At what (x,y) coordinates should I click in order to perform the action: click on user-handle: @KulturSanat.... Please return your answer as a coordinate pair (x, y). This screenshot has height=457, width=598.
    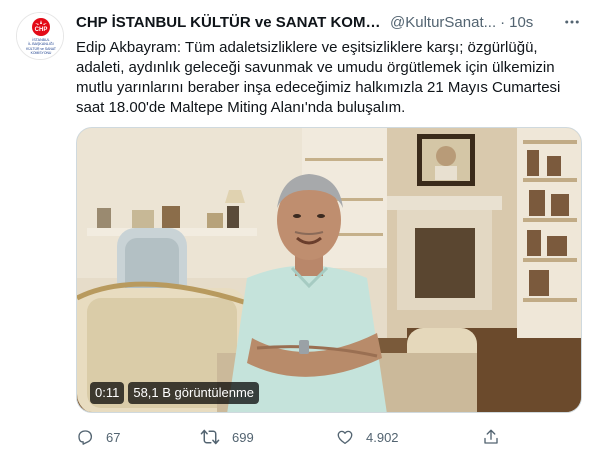
    Looking at the image, I should click on (443, 23).